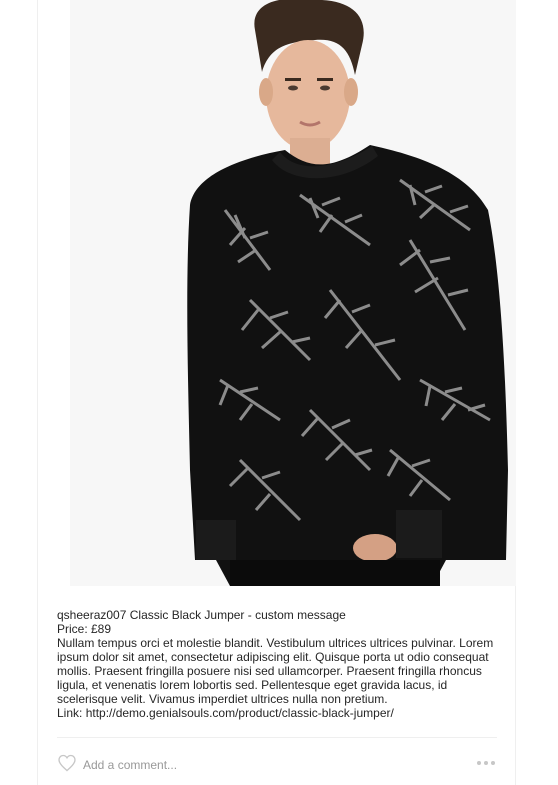 The width and height of the screenshot is (558, 785). I want to click on comment-input, so click(263, 765).